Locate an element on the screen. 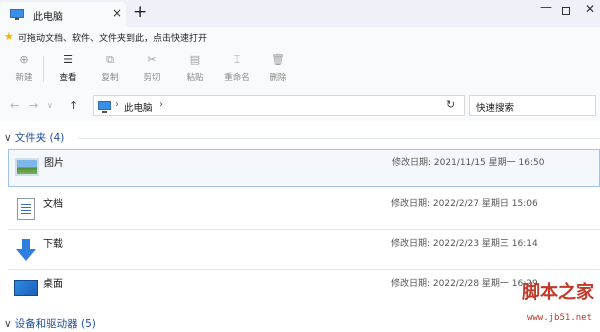  list-item-documents: 文档 修改日期: 2022/2/27 星期日 15:06 is located at coordinates (304, 210).